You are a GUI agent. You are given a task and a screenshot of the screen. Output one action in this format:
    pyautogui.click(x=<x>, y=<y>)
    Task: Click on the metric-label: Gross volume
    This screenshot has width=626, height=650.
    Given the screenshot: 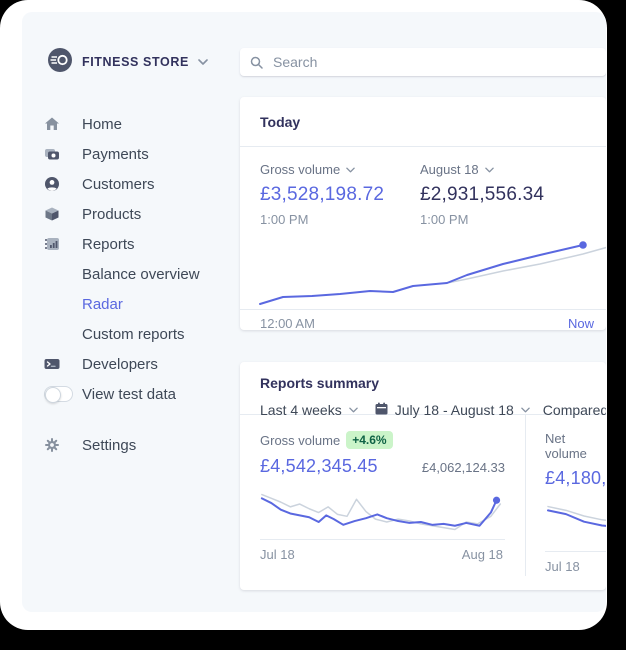 What is the action you would take?
    pyautogui.click(x=300, y=169)
    